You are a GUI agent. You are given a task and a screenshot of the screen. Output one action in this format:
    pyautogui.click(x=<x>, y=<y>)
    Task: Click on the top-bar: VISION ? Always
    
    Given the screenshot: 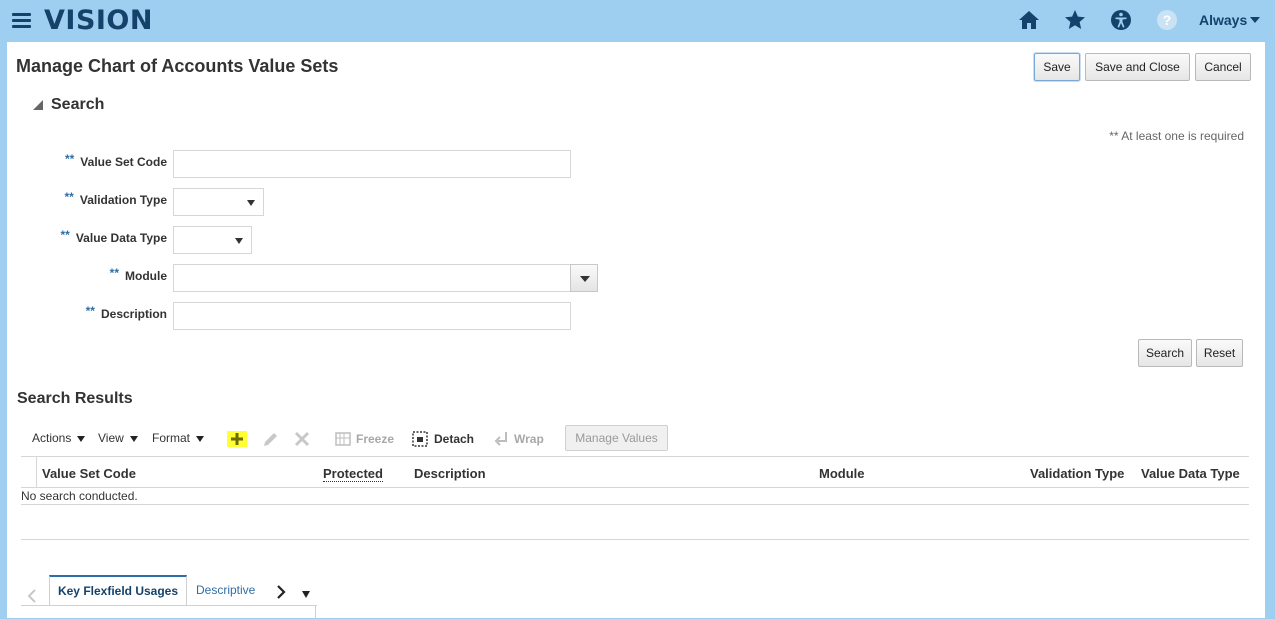 What is the action you would take?
    pyautogui.click(x=637, y=21)
    